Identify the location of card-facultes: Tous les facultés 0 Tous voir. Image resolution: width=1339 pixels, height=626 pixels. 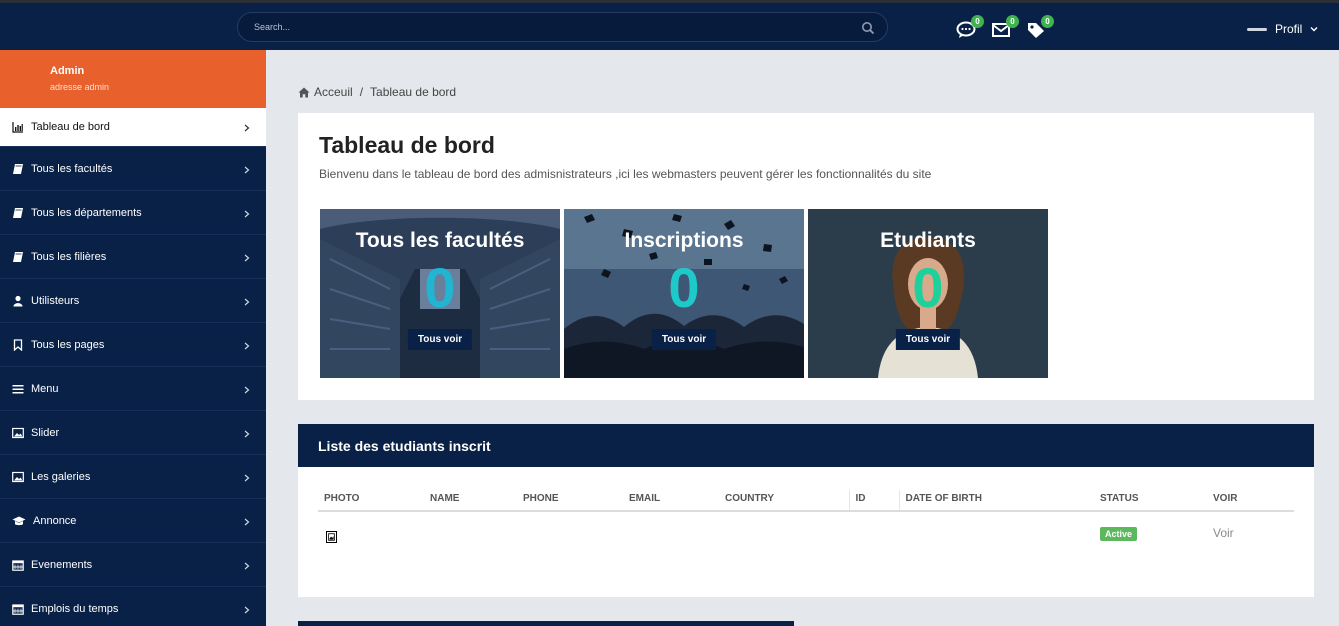
(440, 293).